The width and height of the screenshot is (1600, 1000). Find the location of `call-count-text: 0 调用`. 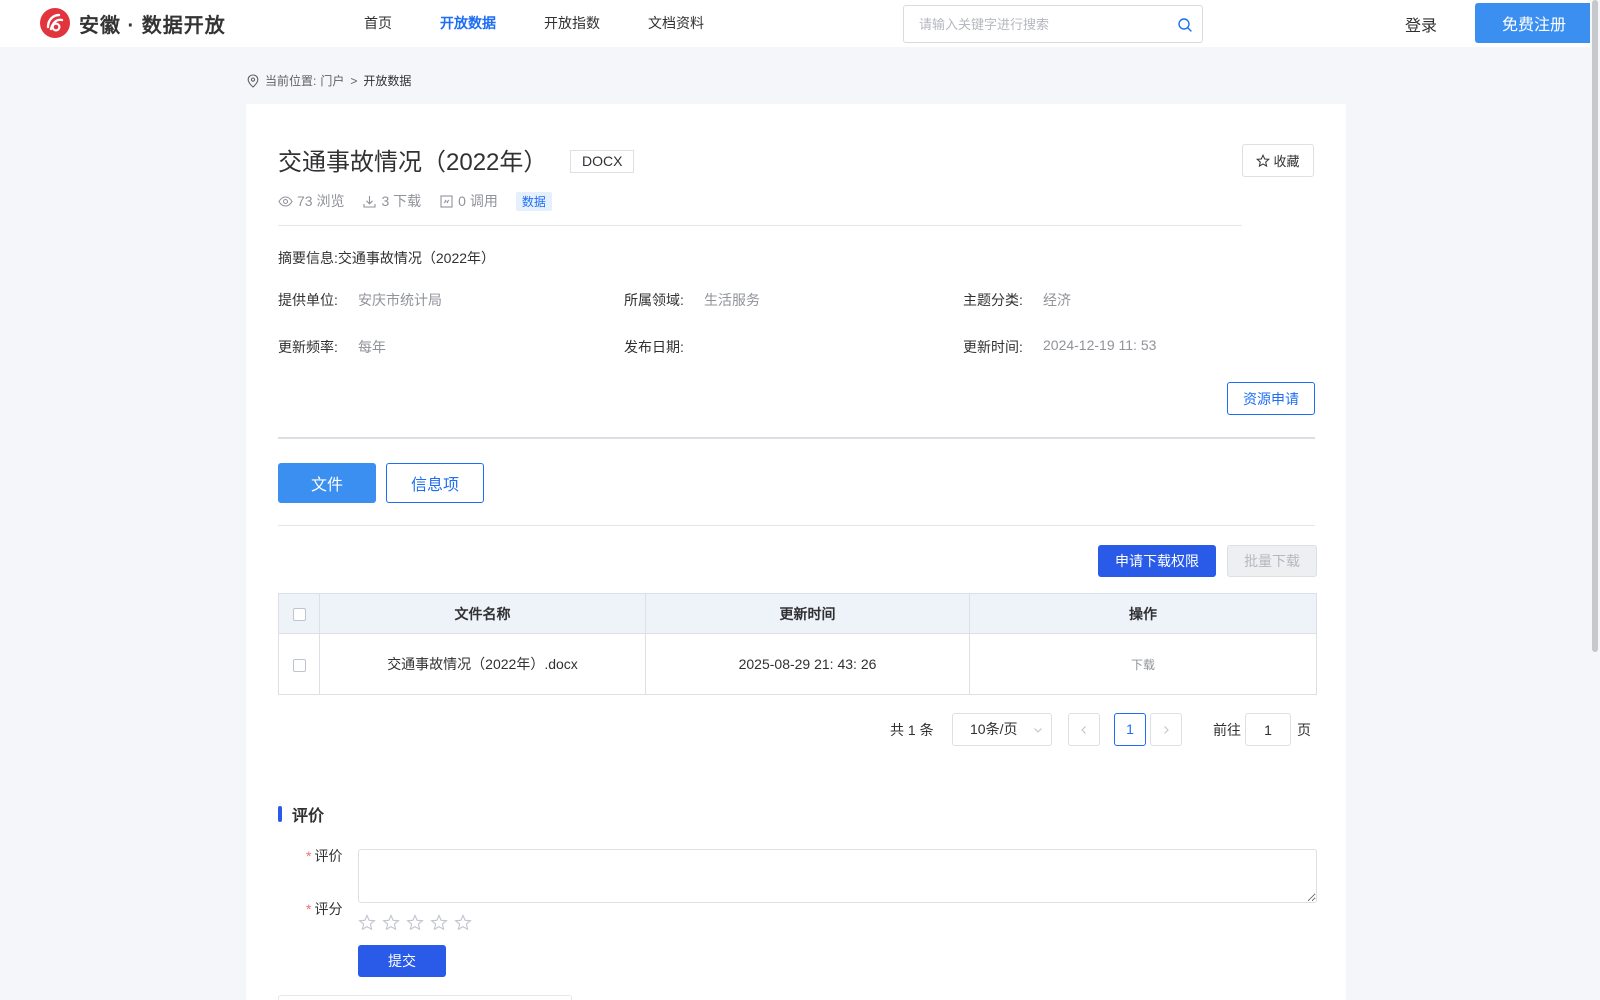

call-count-text: 0 调用 is located at coordinates (478, 201).